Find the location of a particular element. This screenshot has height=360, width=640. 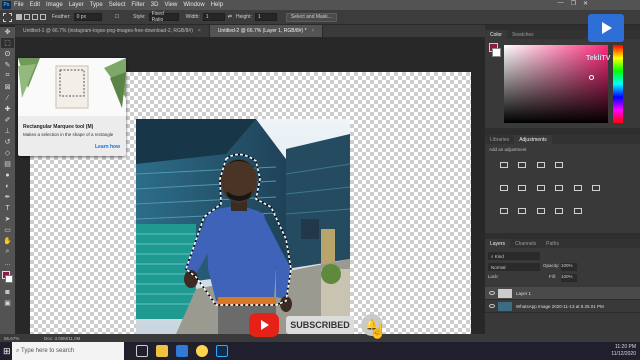

color-swatches is located at coordinates (7, 278).